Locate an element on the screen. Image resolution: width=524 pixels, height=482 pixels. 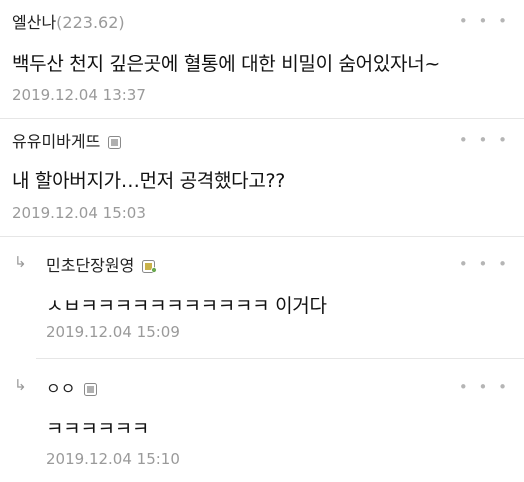
author-nick: 유유미바게뜨 is located at coordinates (56, 141).